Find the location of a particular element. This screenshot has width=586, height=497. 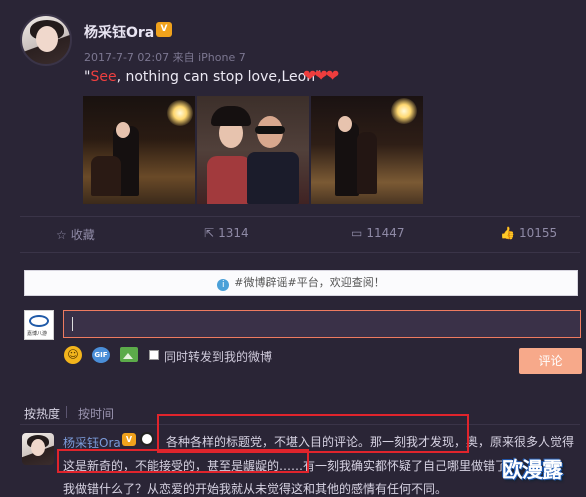

panda-icon is located at coordinates (147, 439).